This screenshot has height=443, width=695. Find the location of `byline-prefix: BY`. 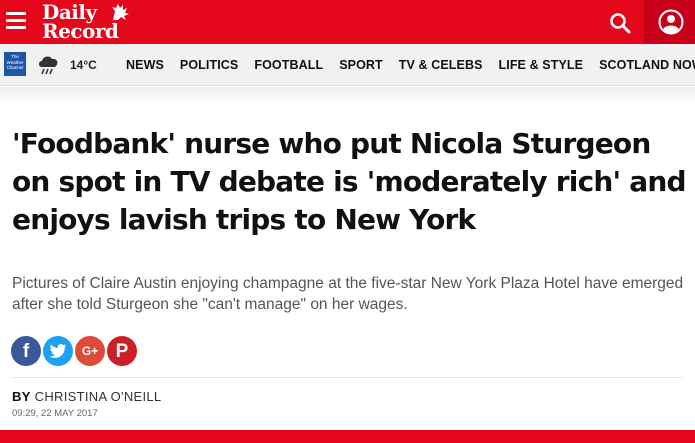

byline-prefix: BY is located at coordinates (21, 396).